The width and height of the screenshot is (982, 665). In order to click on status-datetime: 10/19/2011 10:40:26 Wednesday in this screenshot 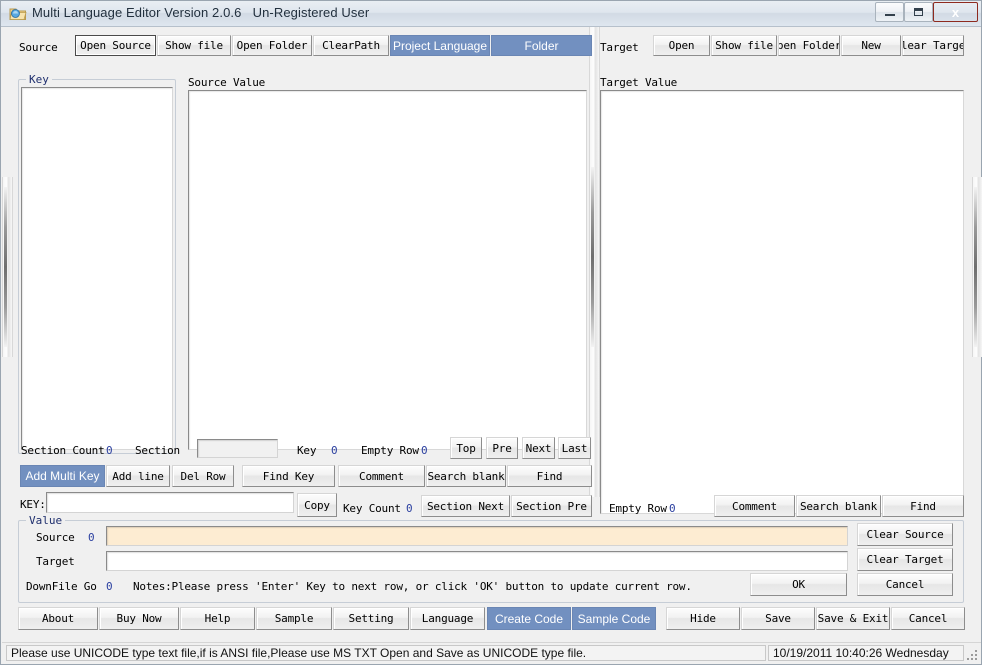, I will do `click(866, 653)`.